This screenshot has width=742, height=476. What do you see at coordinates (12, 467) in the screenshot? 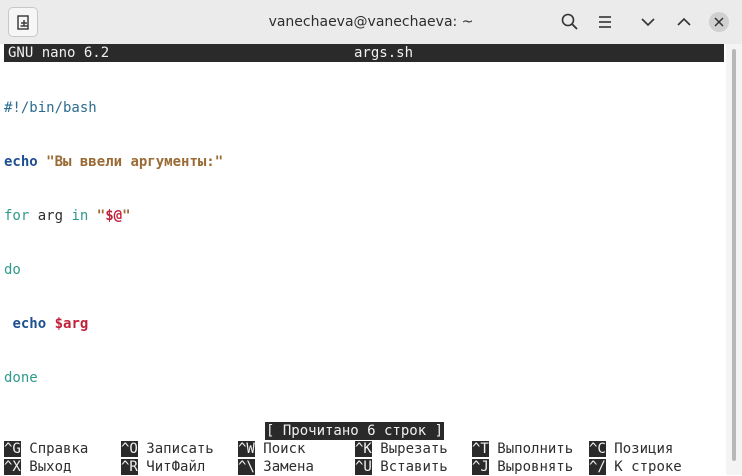
I see `shortcut-key: ^X` at bounding box center [12, 467].